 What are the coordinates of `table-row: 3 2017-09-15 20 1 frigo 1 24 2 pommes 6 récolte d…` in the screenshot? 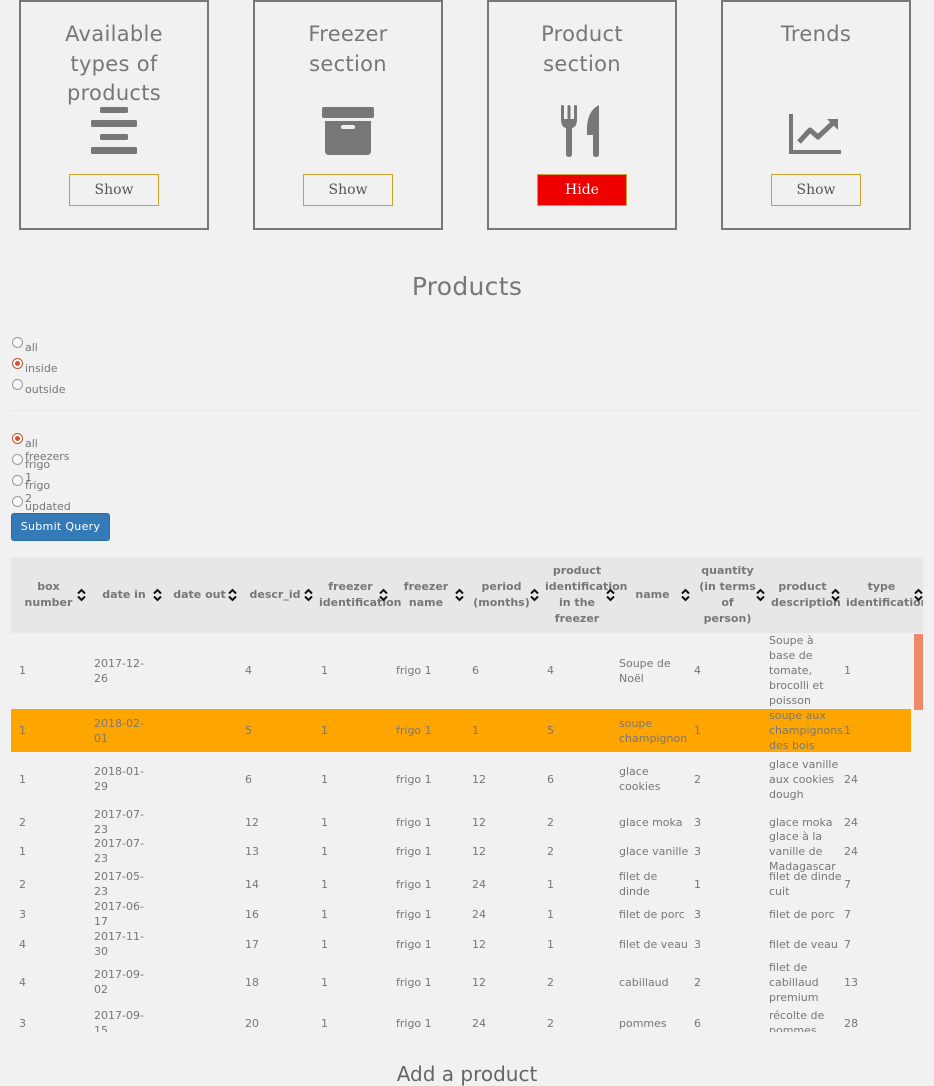 It's located at (461, 1020).